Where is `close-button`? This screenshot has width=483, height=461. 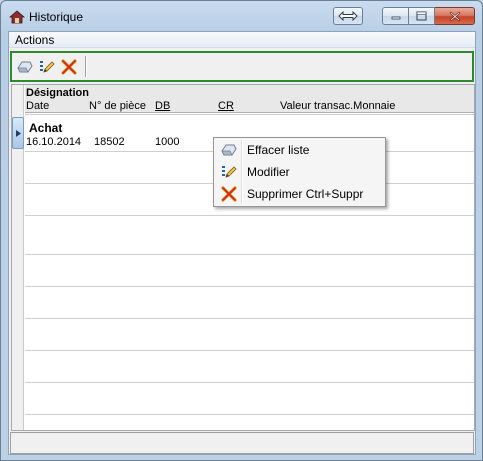 close-button is located at coordinates (455, 16).